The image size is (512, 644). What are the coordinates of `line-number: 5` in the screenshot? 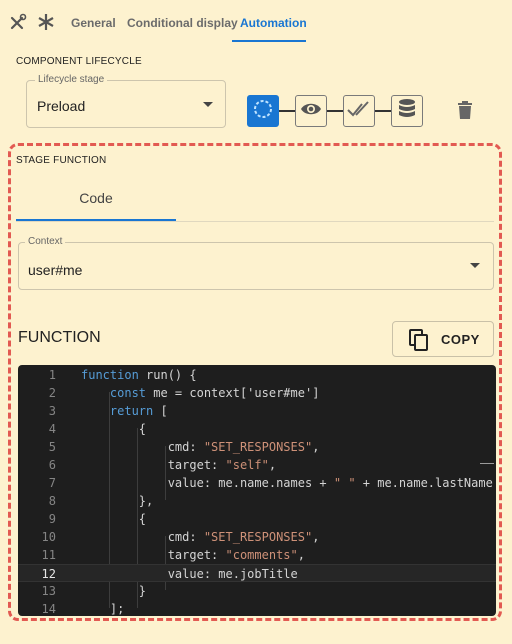 It's located at (52, 447).